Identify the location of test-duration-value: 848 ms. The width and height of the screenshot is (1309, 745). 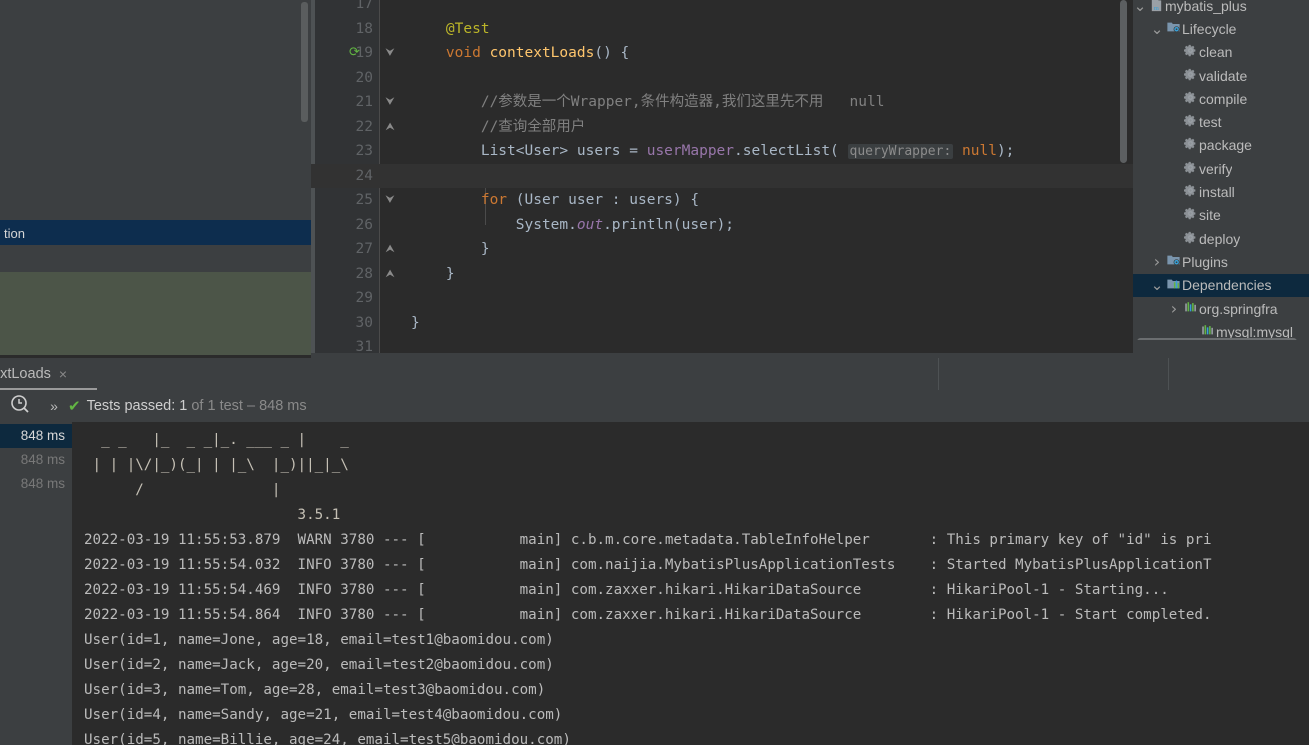
(42, 459).